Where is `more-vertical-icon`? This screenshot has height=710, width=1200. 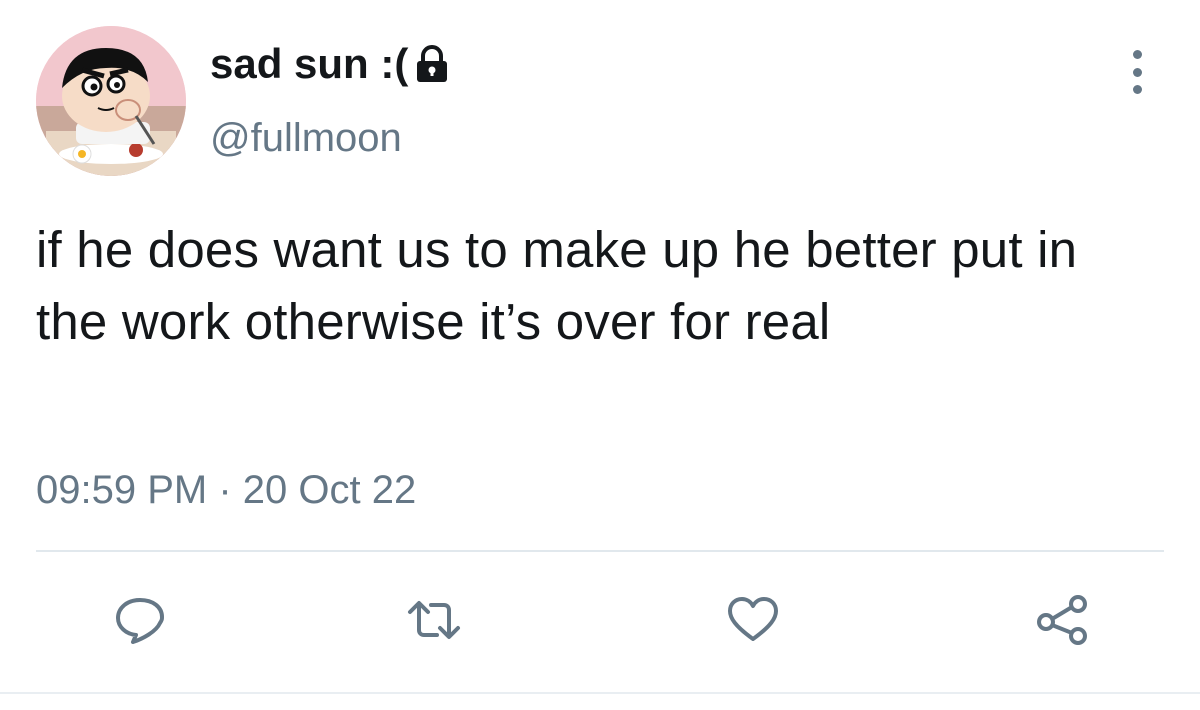
more-vertical-icon is located at coordinates (1137, 72).